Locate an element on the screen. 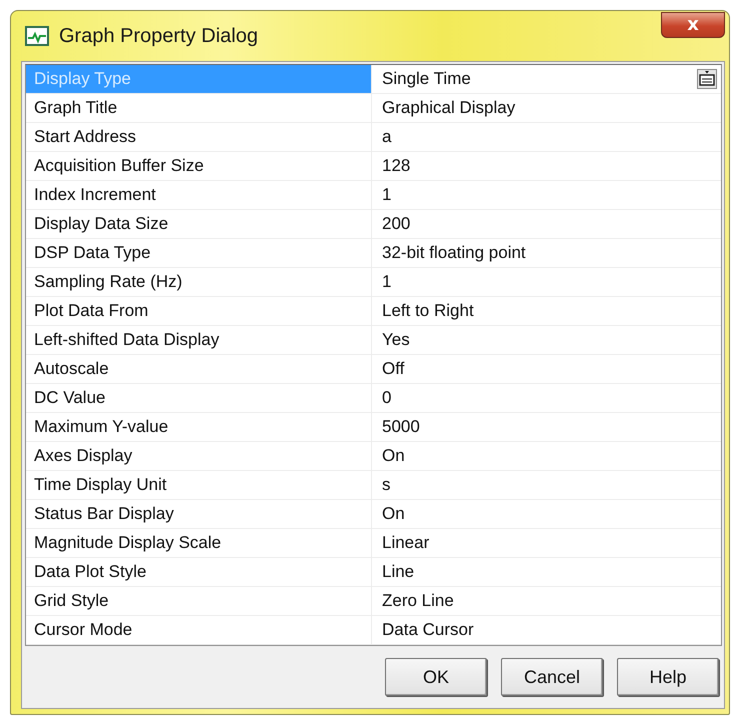 This screenshot has width=734, height=721. property-name: Acquisition Buffer Size is located at coordinates (199, 166).